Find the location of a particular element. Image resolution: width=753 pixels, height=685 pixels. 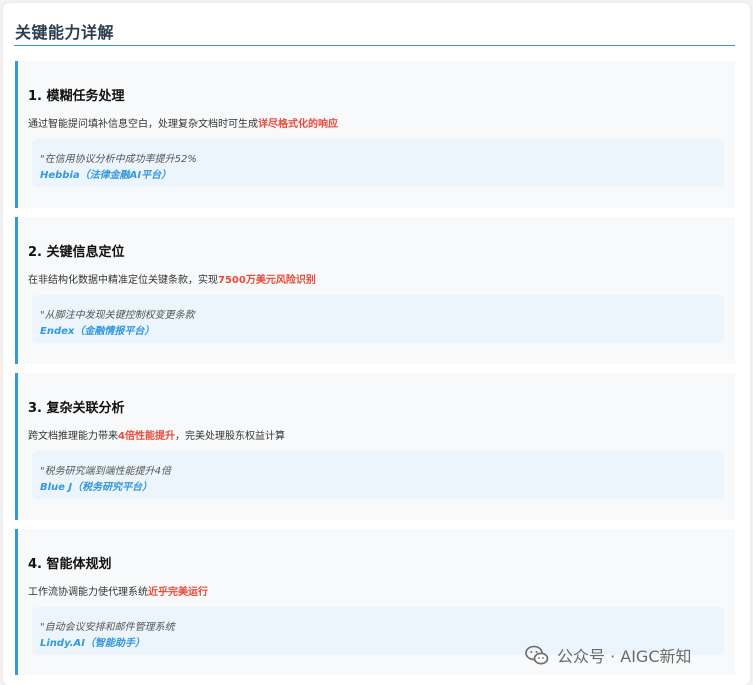

card-title: 1. 模糊任务处理 is located at coordinates (76, 96).